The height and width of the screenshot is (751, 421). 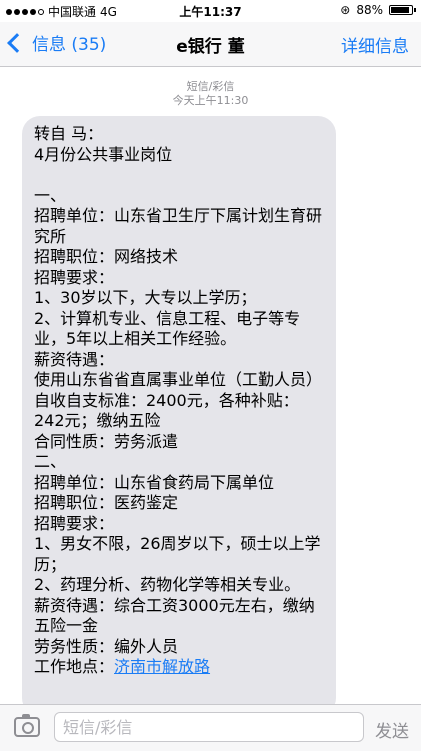 I want to click on status-right: ⊛ 88%, so click(x=378, y=10).